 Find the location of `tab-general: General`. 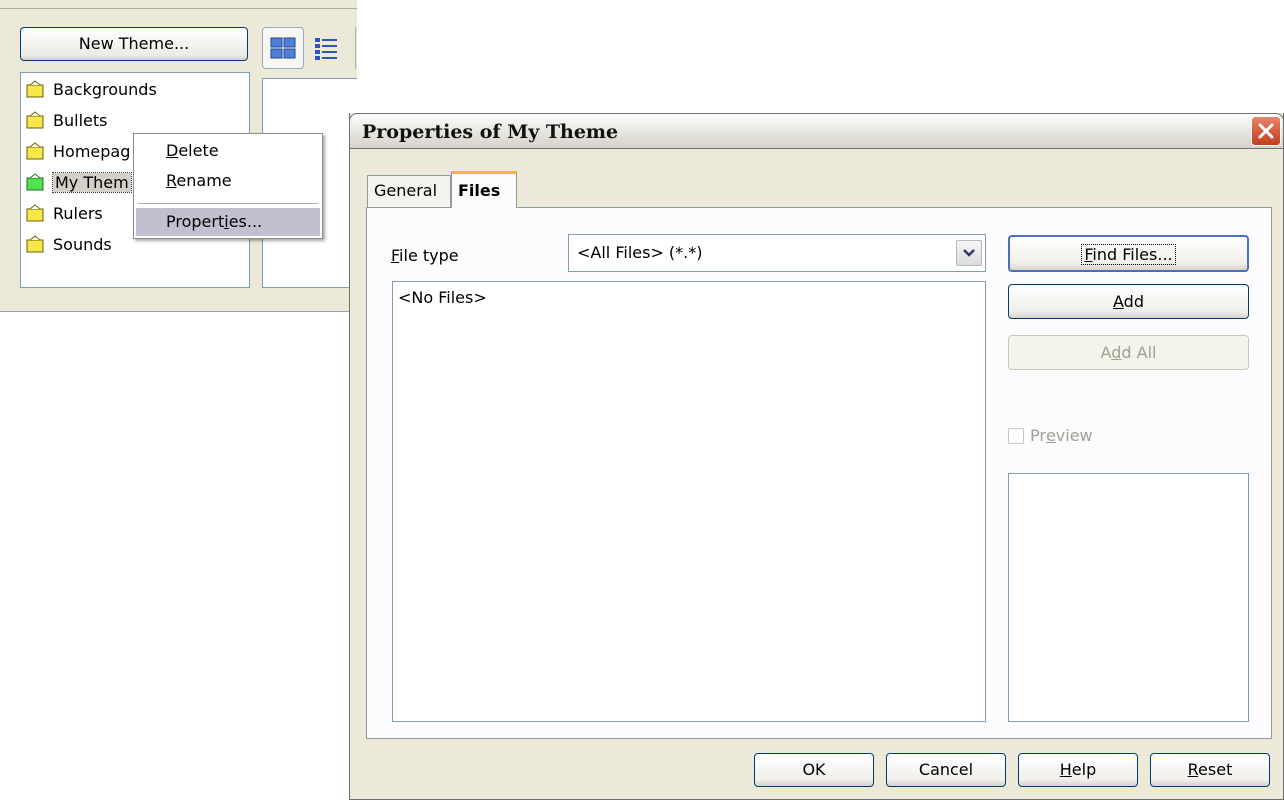

tab-general: General is located at coordinates (409, 191).